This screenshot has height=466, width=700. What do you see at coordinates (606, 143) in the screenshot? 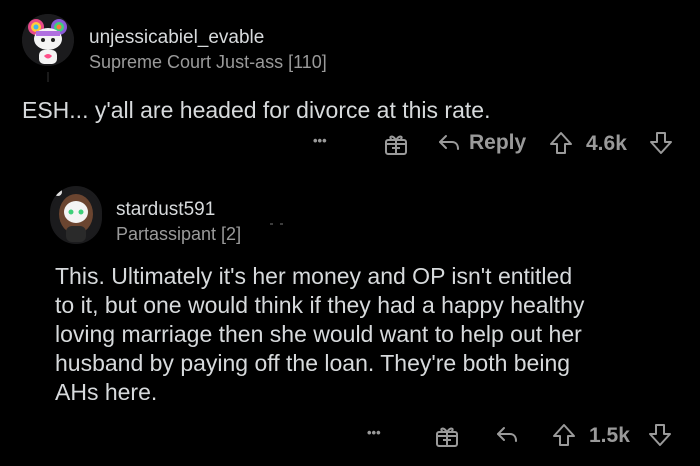
I see `vote-score: 4.6k` at bounding box center [606, 143].